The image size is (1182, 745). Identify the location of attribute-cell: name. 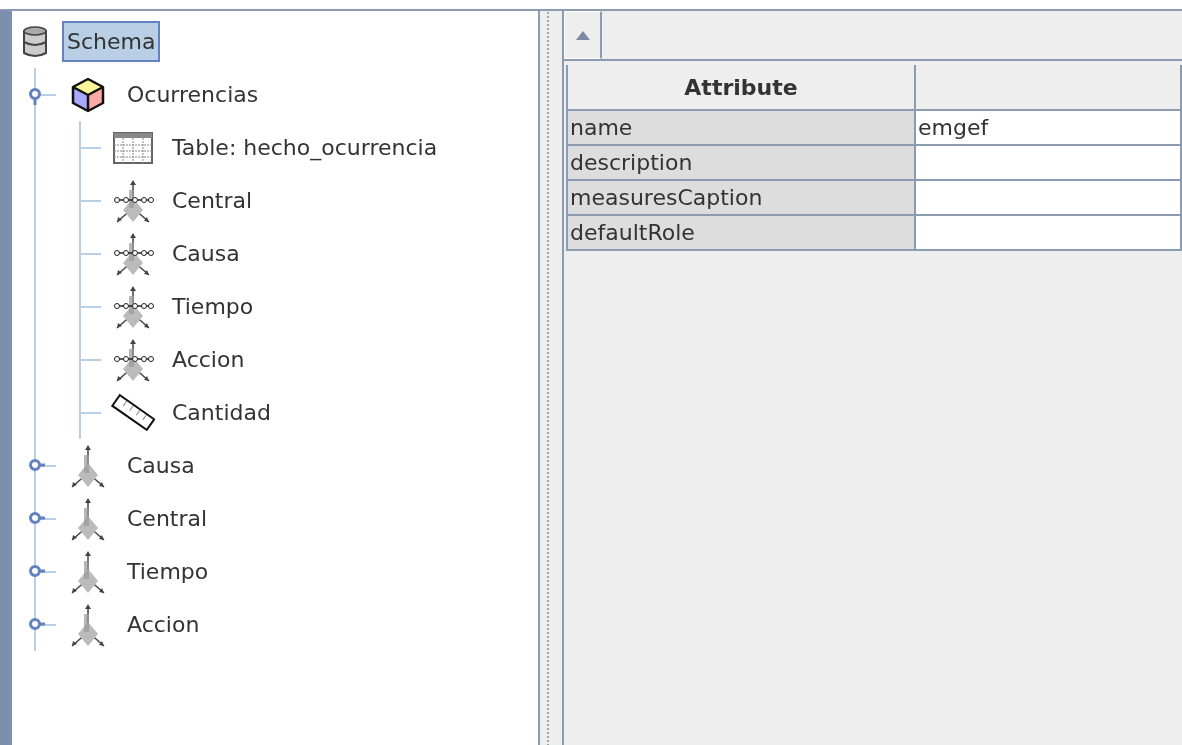
(741, 127).